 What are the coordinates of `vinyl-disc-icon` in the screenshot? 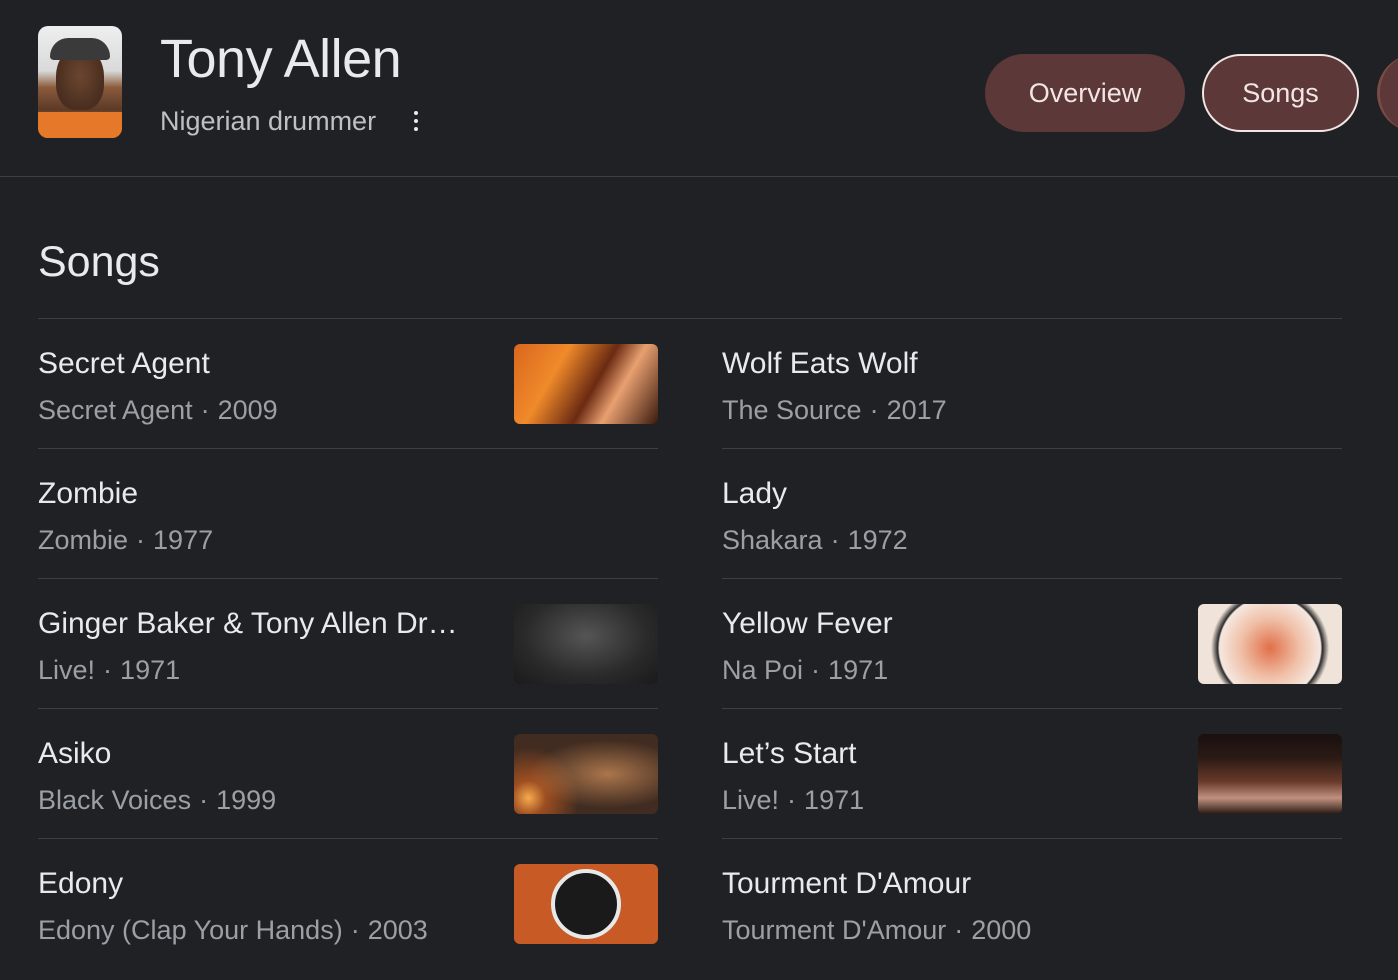 It's located at (586, 904).